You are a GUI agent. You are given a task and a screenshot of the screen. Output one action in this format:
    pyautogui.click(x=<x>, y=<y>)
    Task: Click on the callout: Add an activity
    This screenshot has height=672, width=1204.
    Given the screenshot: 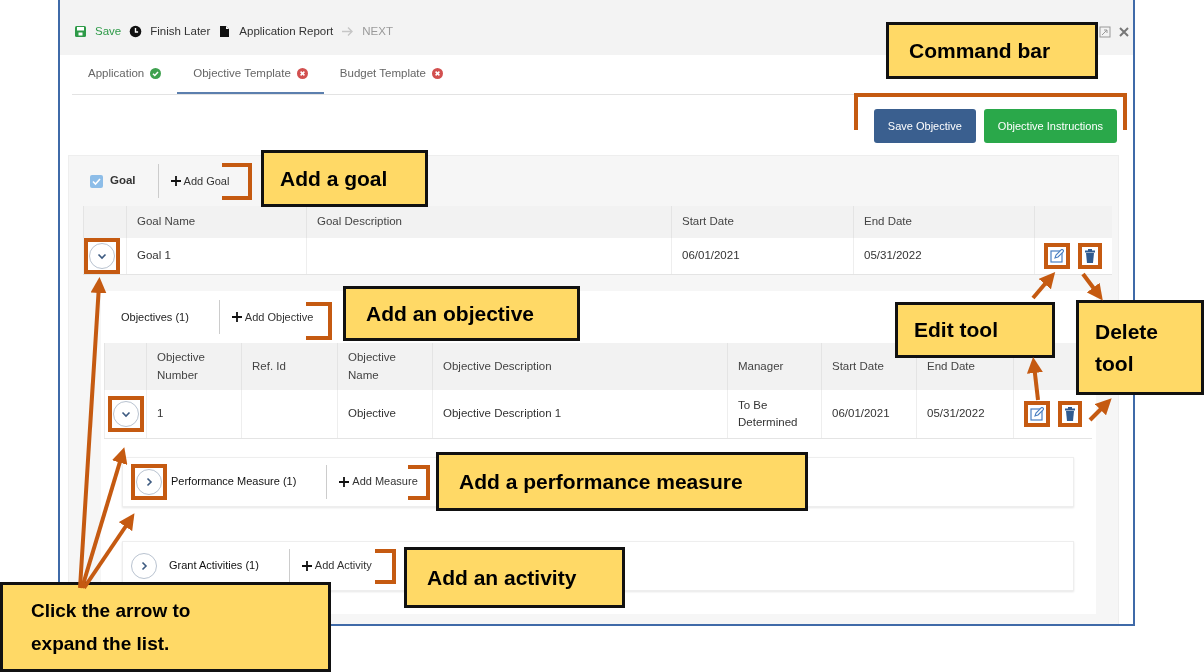 What is the action you would take?
    pyautogui.click(x=514, y=577)
    